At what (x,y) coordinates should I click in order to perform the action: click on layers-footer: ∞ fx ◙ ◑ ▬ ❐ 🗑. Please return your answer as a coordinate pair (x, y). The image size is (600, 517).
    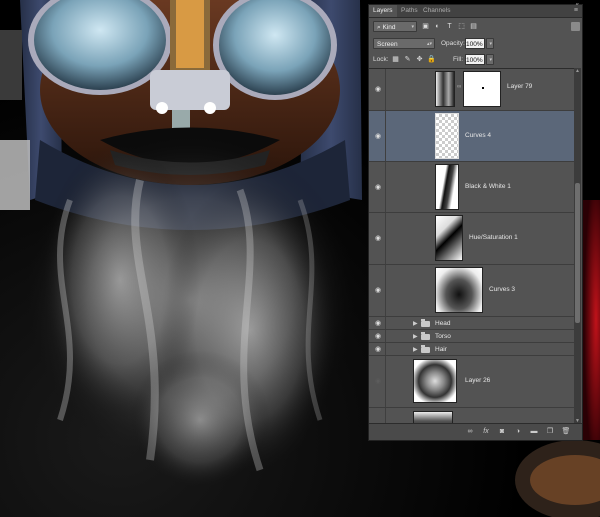
    Looking at the image, I should click on (475, 431).